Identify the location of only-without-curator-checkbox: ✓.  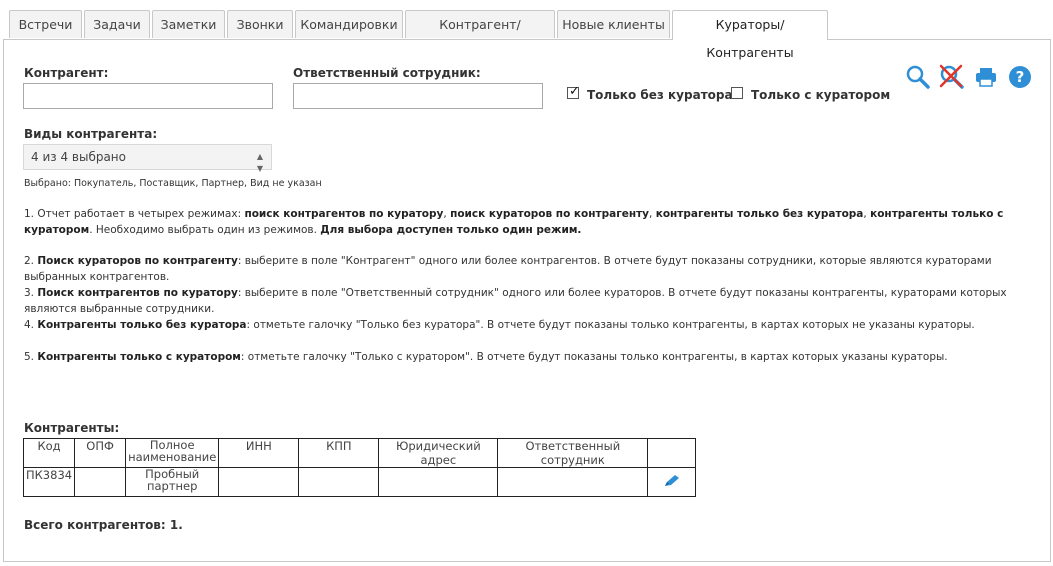
(573, 91).